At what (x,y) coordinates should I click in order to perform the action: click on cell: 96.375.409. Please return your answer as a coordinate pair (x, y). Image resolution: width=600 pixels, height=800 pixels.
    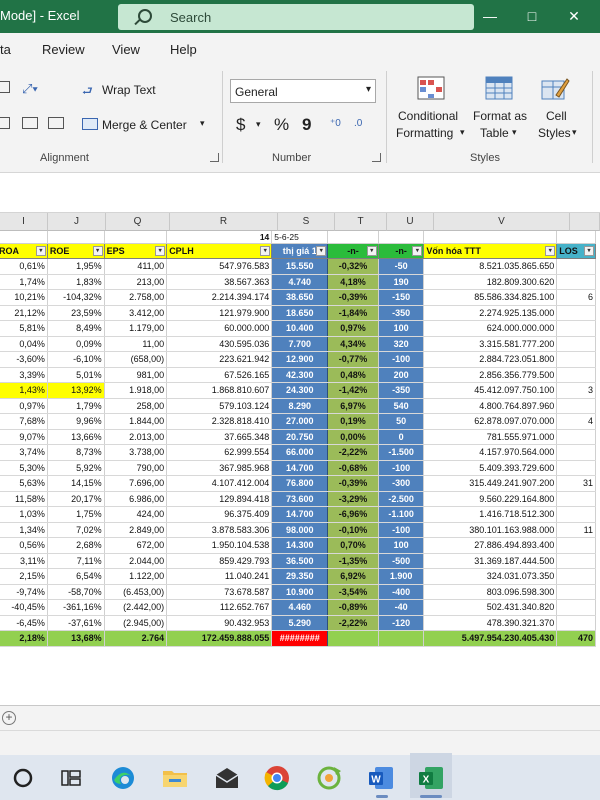
    Looking at the image, I should click on (219, 514).